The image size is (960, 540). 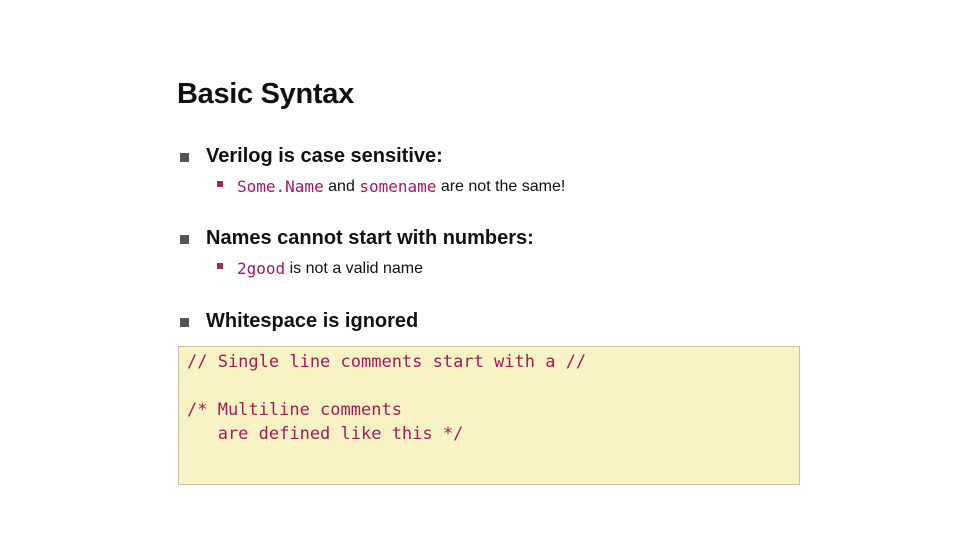 What do you see at coordinates (387, 362) in the screenshot?
I see `code-line: // Single line comments start with a //` at bounding box center [387, 362].